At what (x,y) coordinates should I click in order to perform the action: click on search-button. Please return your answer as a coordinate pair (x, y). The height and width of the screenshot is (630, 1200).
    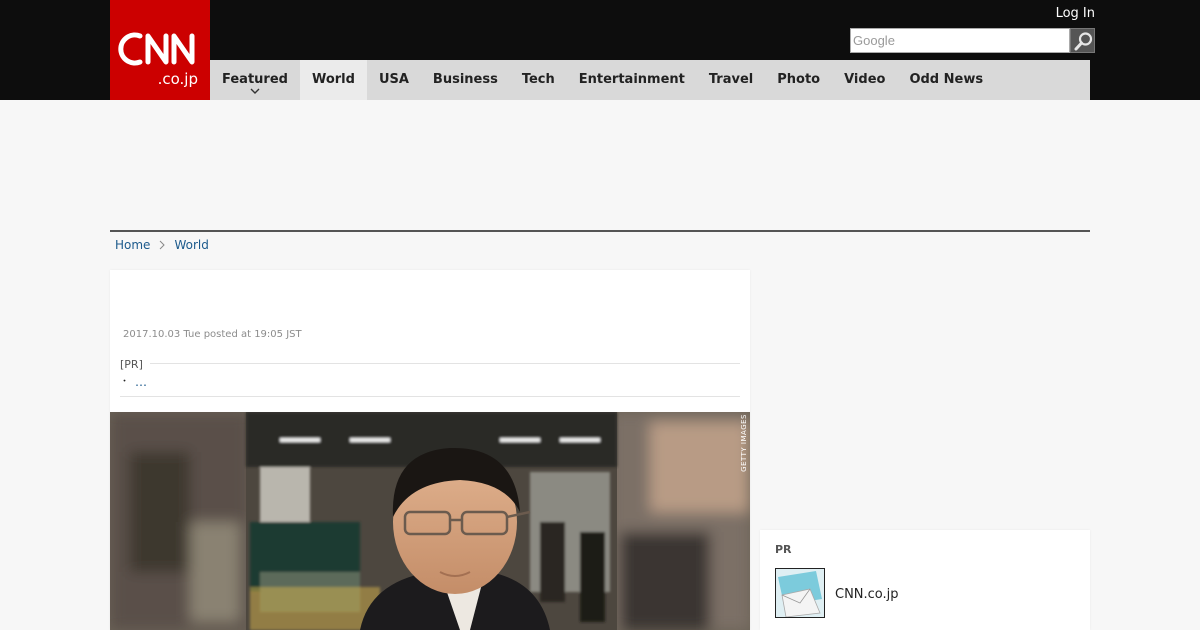
    Looking at the image, I should click on (1082, 40).